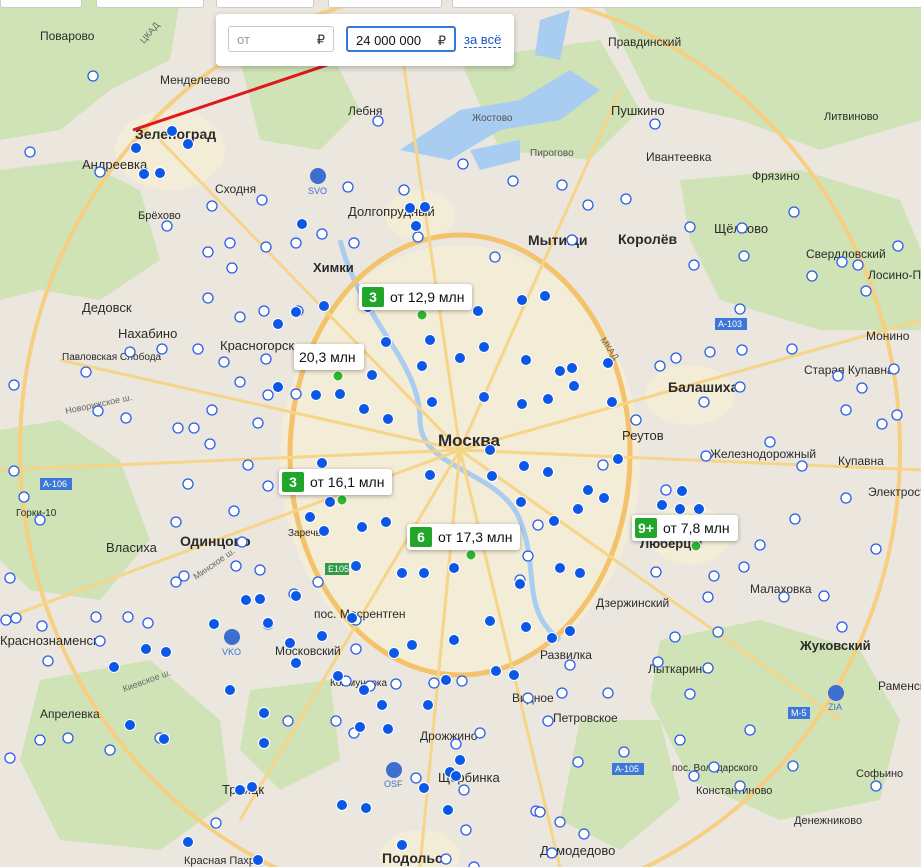 This screenshot has width=921, height=867. Describe the element at coordinates (703, 387) in the screenshot. I see `place-label: Балашиха` at that location.